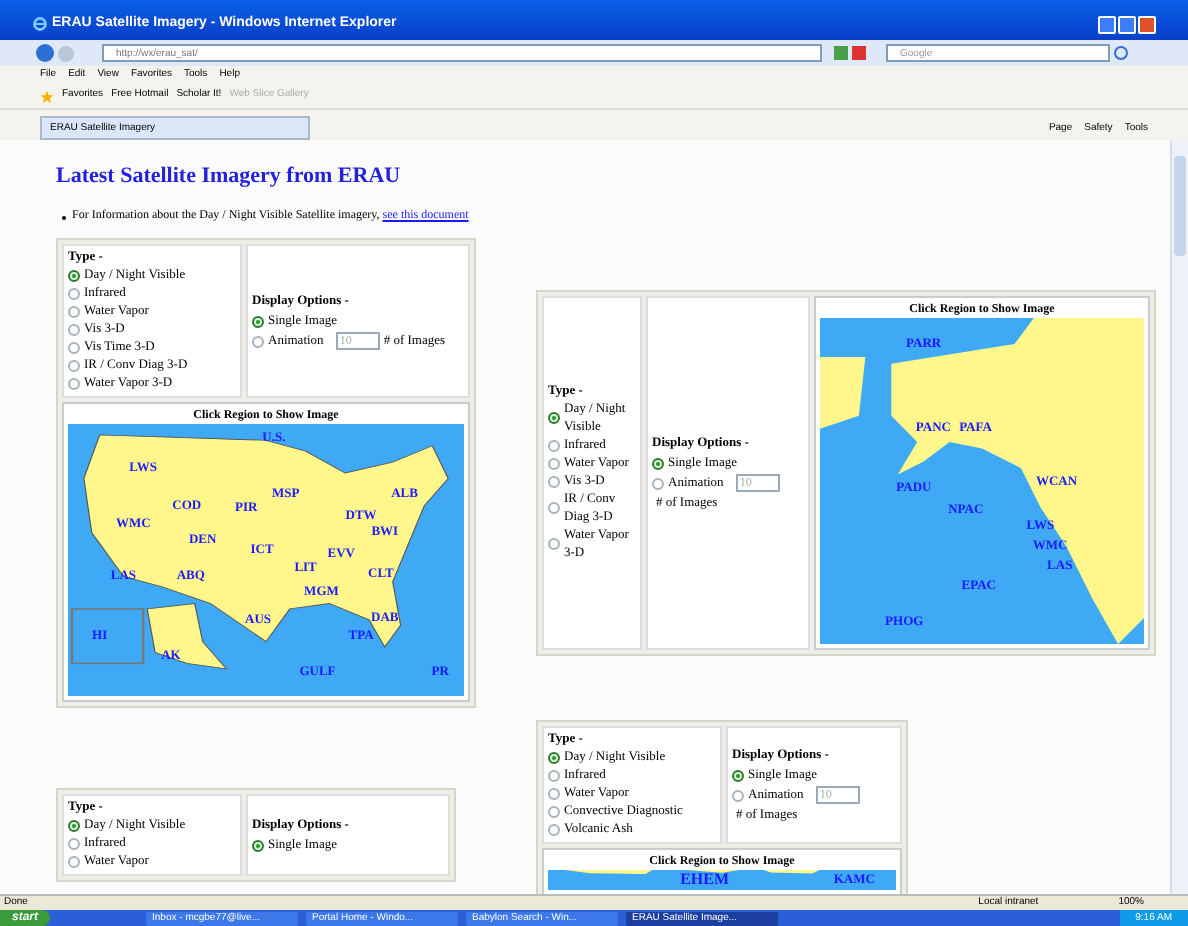 The height and width of the screenshot is (926, 1188). Describe the element at coordinates (45, 53) in the screenshot. I see `back-button` at that location.